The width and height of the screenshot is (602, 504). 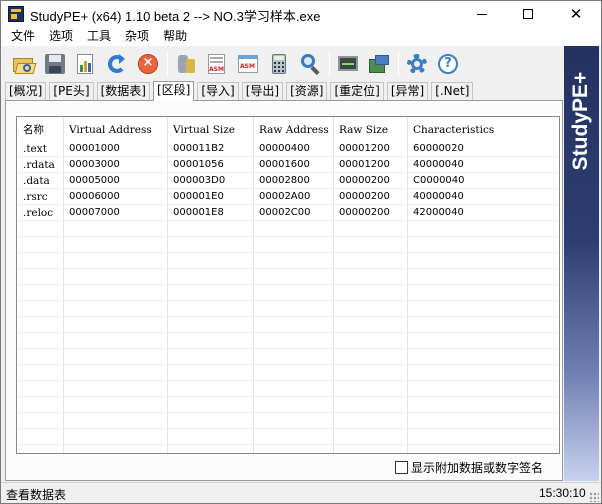 I want to click on menu-options: 选项, so click(x=61, y=36).